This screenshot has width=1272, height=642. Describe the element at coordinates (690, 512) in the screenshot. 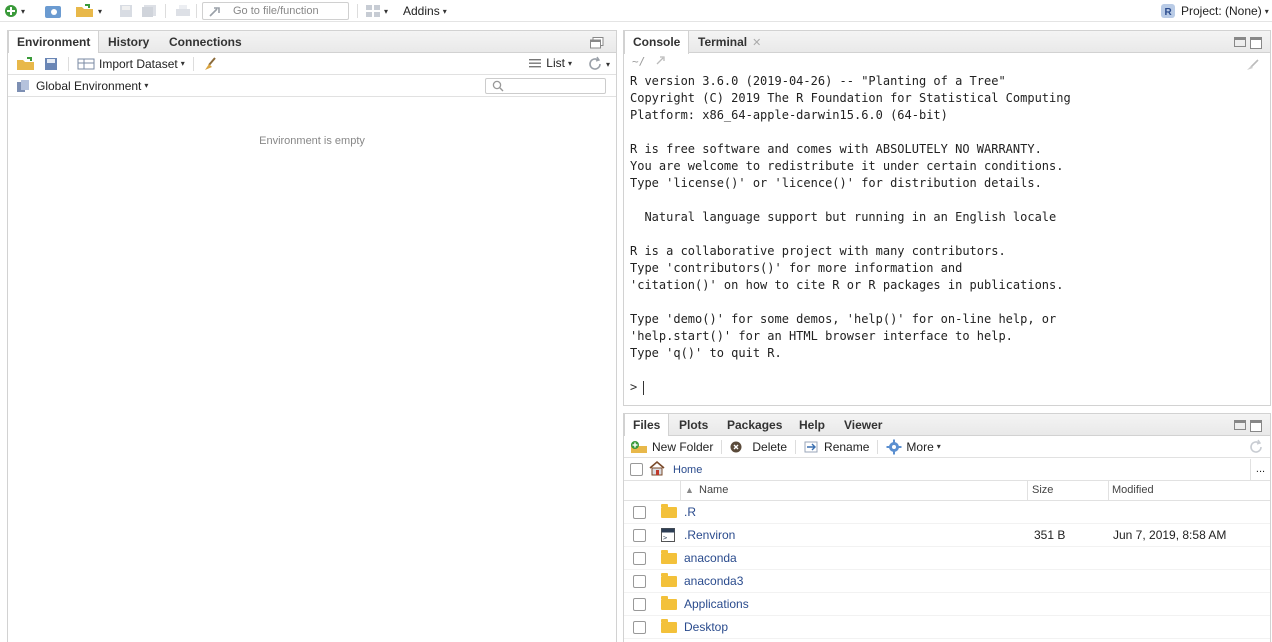

I see `file-name-link: .R` at that location.